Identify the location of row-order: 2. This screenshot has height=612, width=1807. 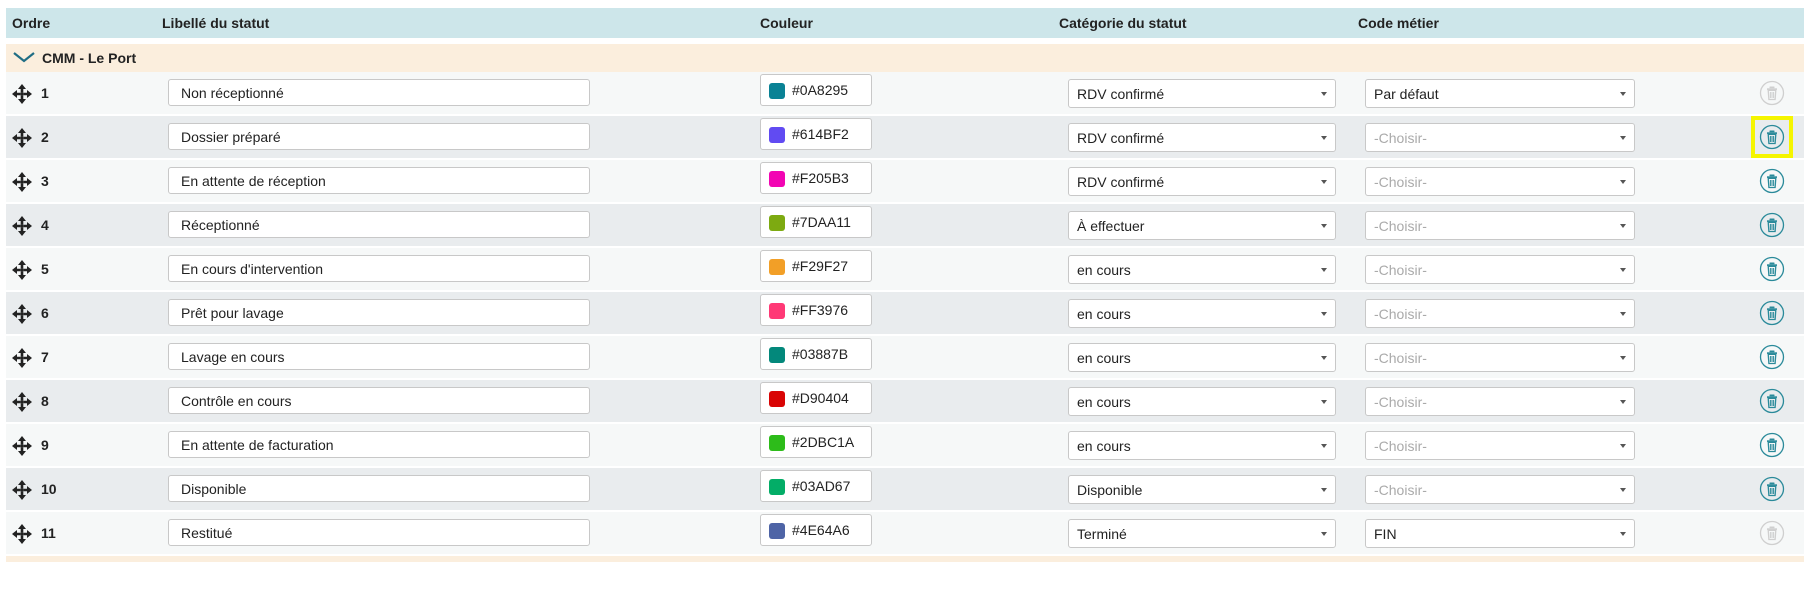
(45, 137).